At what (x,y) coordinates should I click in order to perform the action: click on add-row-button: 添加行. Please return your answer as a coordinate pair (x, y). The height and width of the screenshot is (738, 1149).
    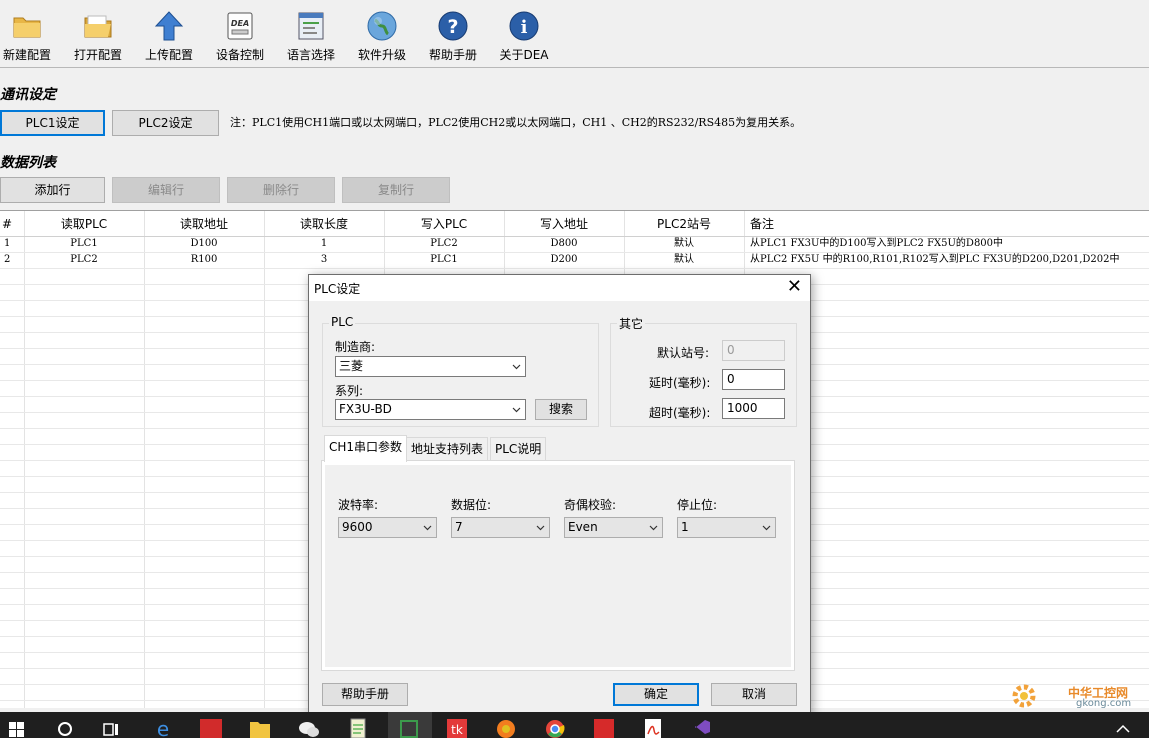
    Looking at the image, I should click on (52, 190).